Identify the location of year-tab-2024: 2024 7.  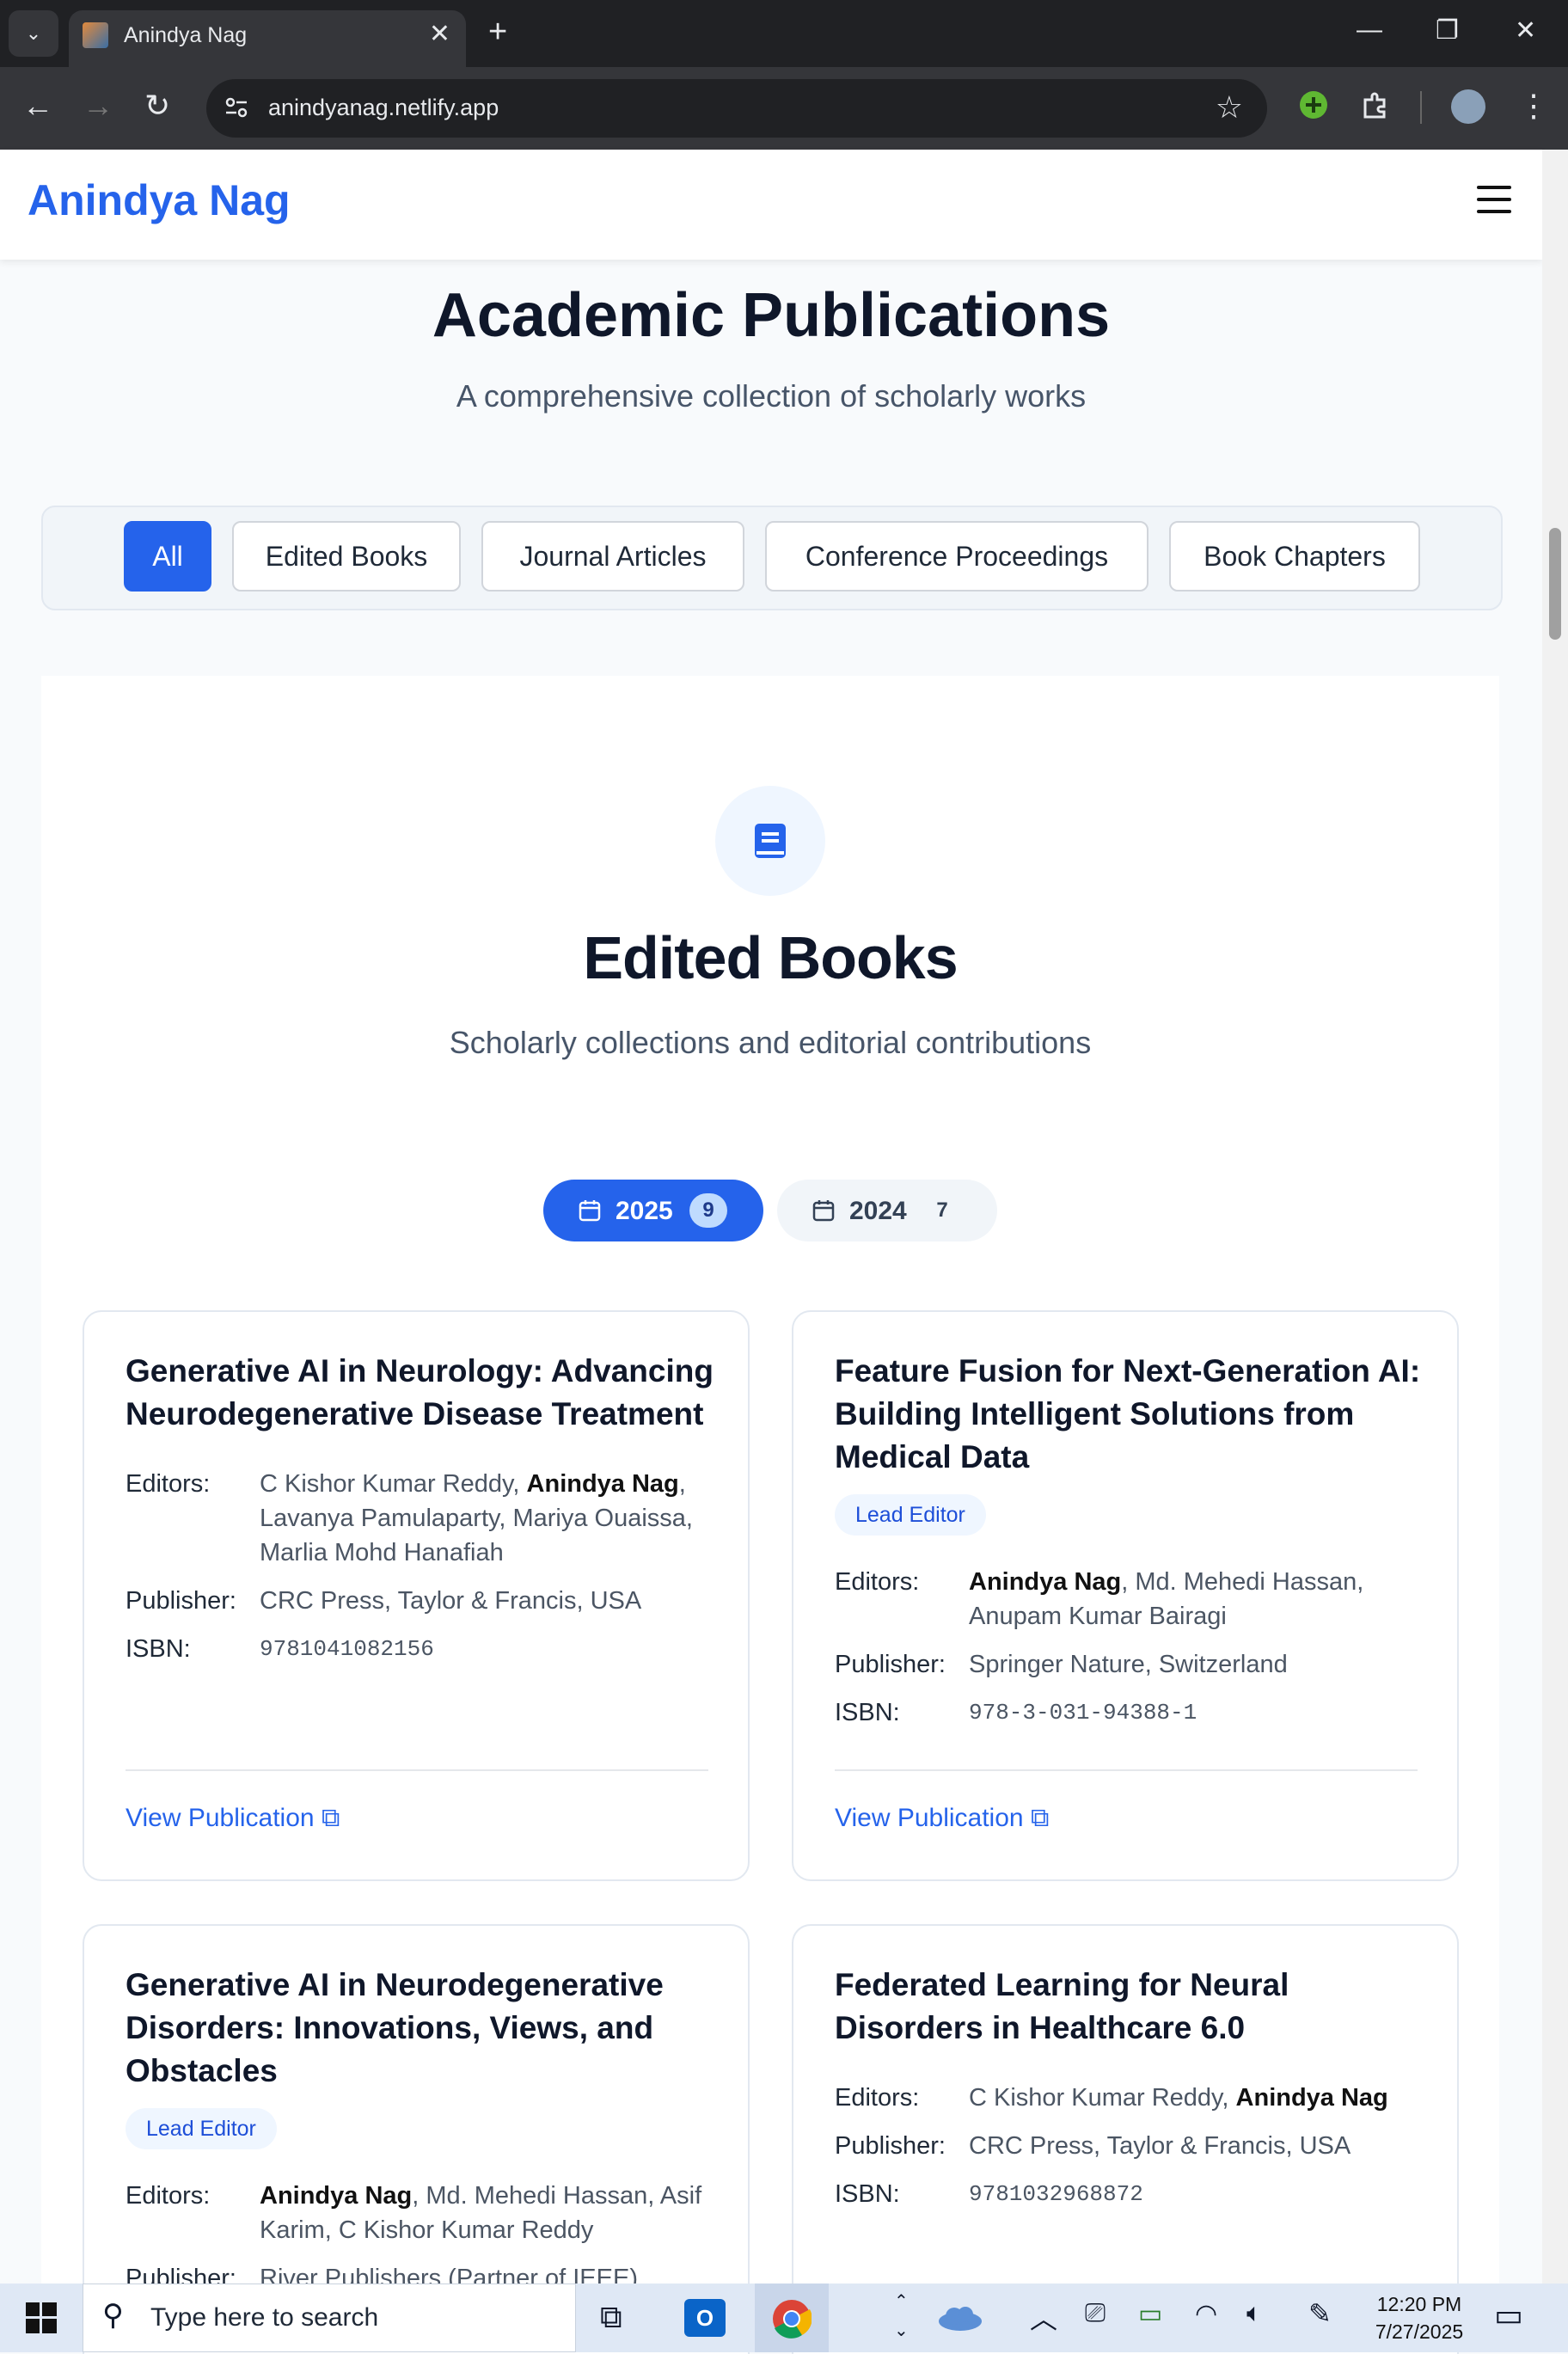
(887, 1210).